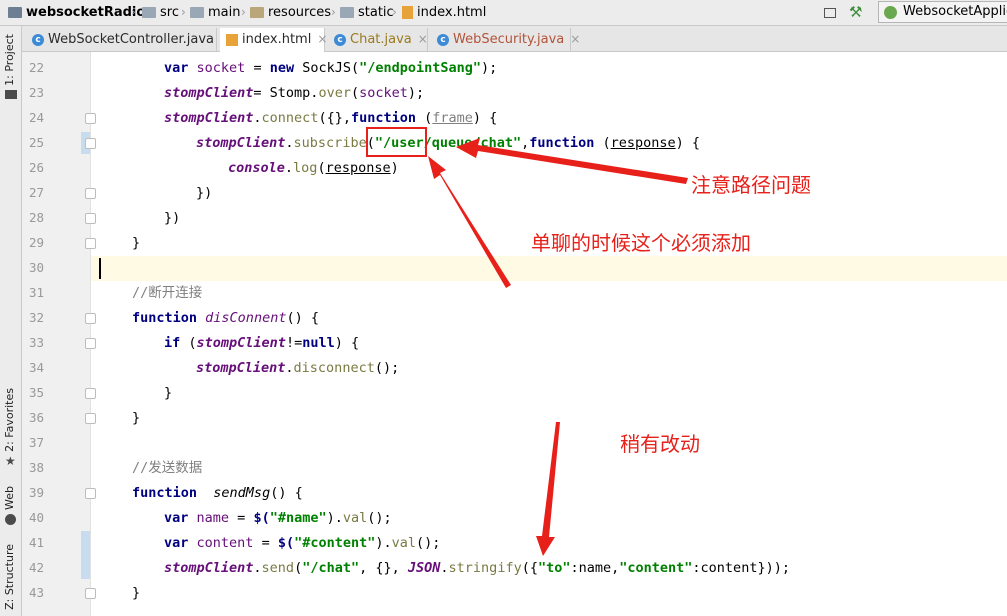 The height and width of the screenshot is (616, 1007). What do you see at coordinates (751, 185) in the screenshot?
I see `annotation-path-note: 注意路径问题` at bounding box center [751, 185].